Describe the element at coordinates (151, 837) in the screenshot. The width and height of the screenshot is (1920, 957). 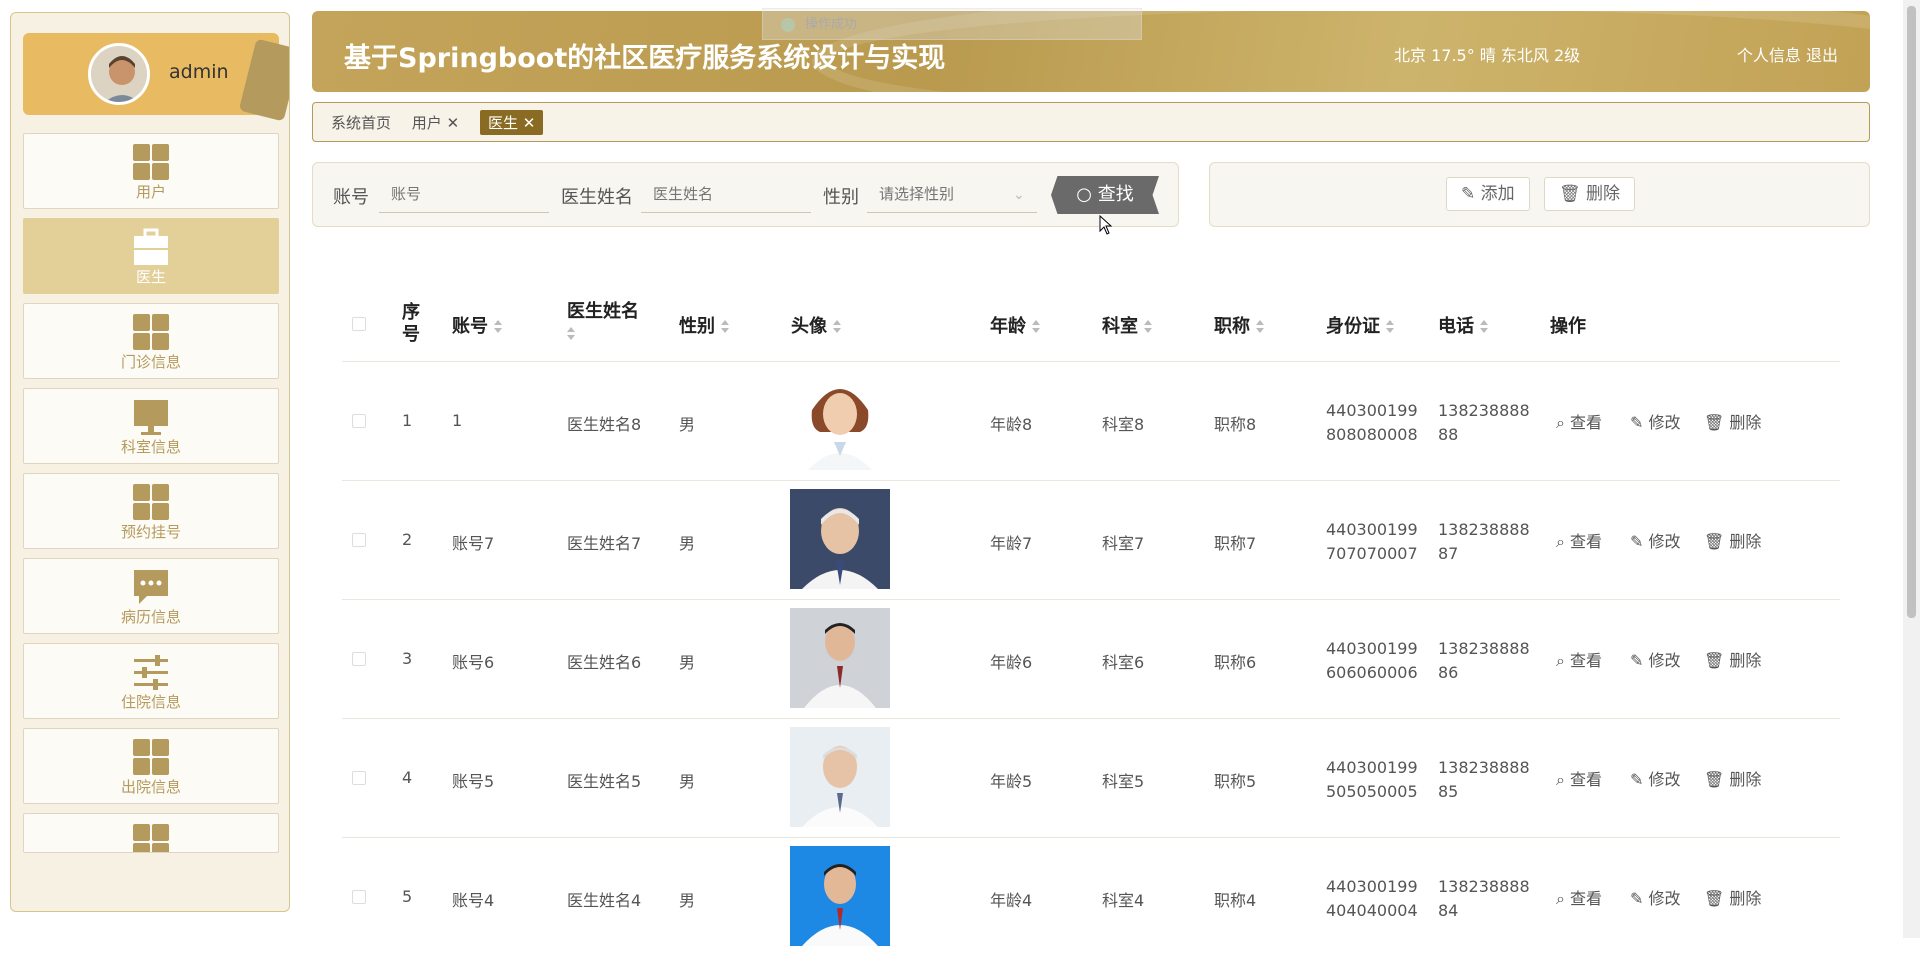
I see `grid-icon` at that location.